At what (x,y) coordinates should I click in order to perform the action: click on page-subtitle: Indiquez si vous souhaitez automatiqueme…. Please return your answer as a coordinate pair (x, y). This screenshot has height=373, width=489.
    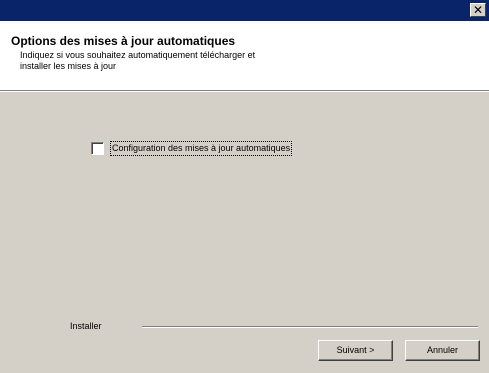
    Looking at the image, I should click on (138, 60).